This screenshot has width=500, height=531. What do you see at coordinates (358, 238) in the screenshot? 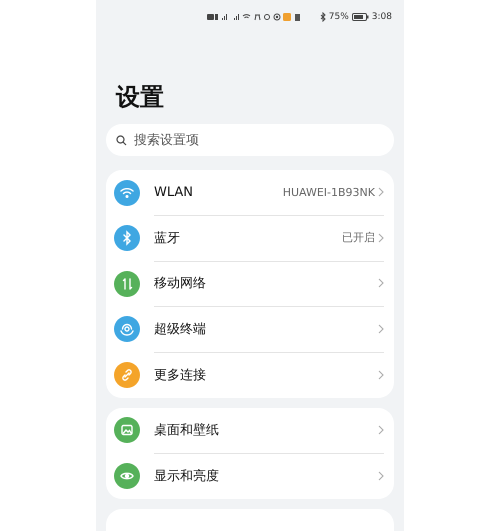
I see `setting-value: 已开启` at bounding box center [358, 238].